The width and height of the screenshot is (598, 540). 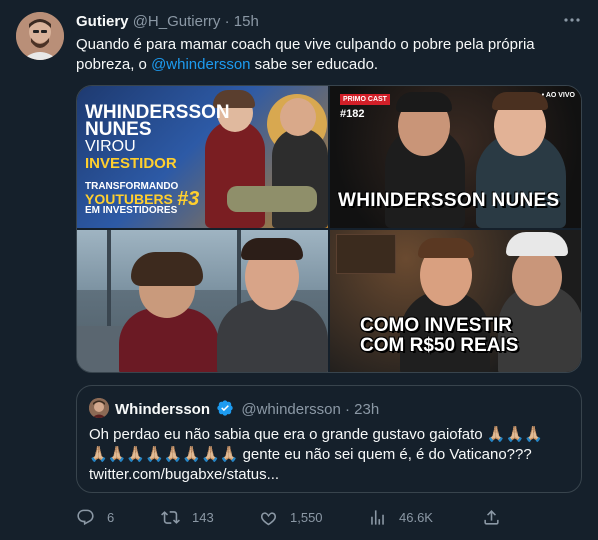 What do you see at coordinates (491, 517) in the screenshot?
I see `share-icon` at bounding box center [491, 517].